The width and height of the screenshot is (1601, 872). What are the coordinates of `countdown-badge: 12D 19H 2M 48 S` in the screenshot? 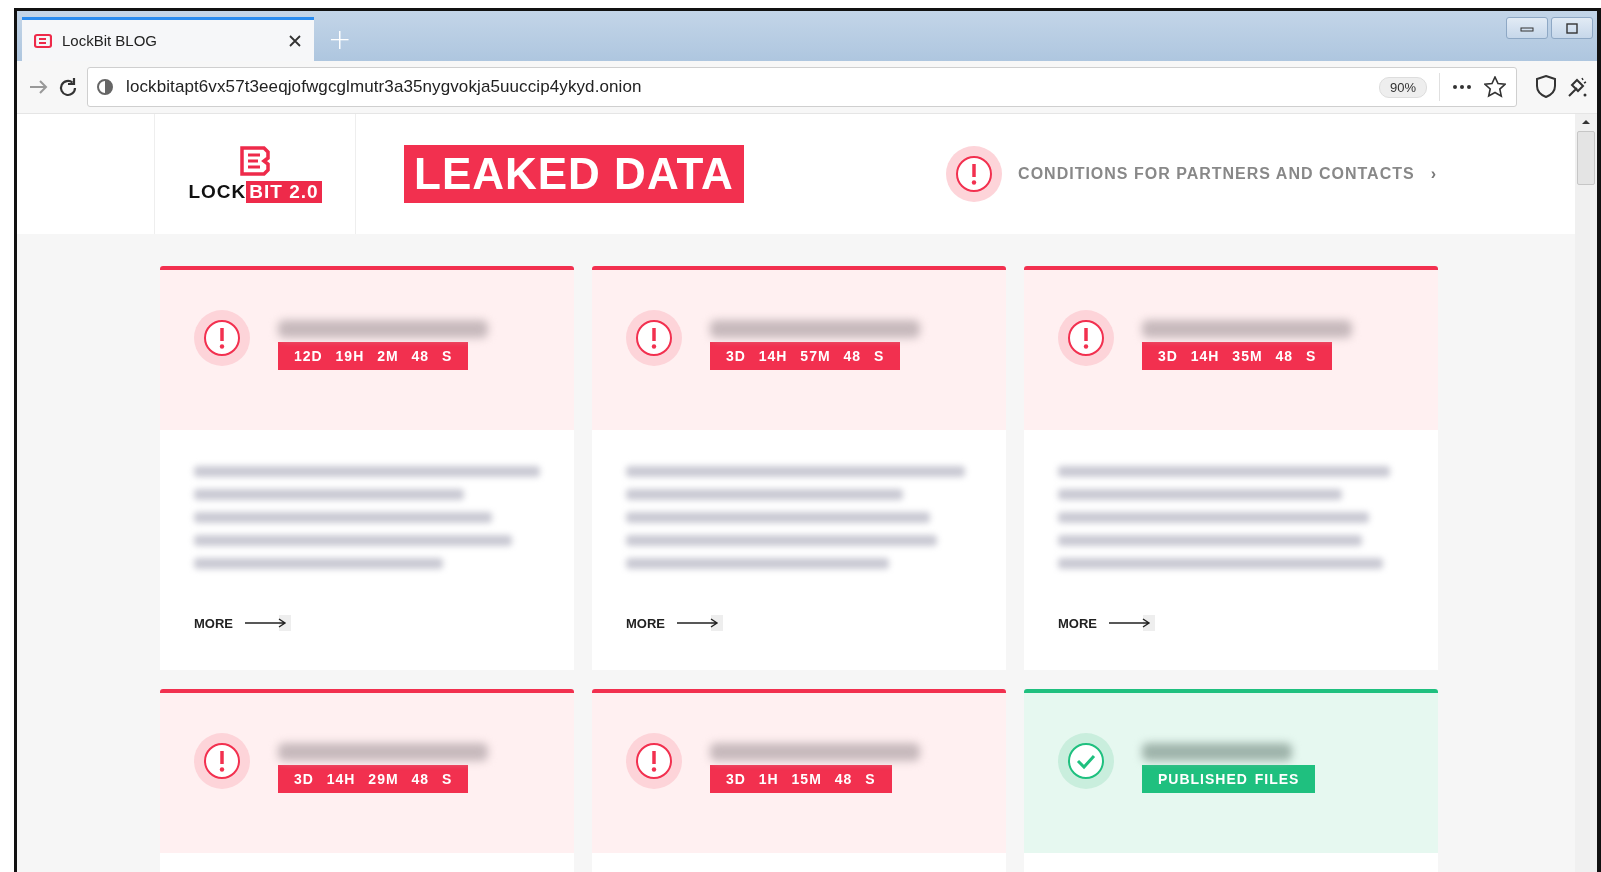 It's located at (373, 356).